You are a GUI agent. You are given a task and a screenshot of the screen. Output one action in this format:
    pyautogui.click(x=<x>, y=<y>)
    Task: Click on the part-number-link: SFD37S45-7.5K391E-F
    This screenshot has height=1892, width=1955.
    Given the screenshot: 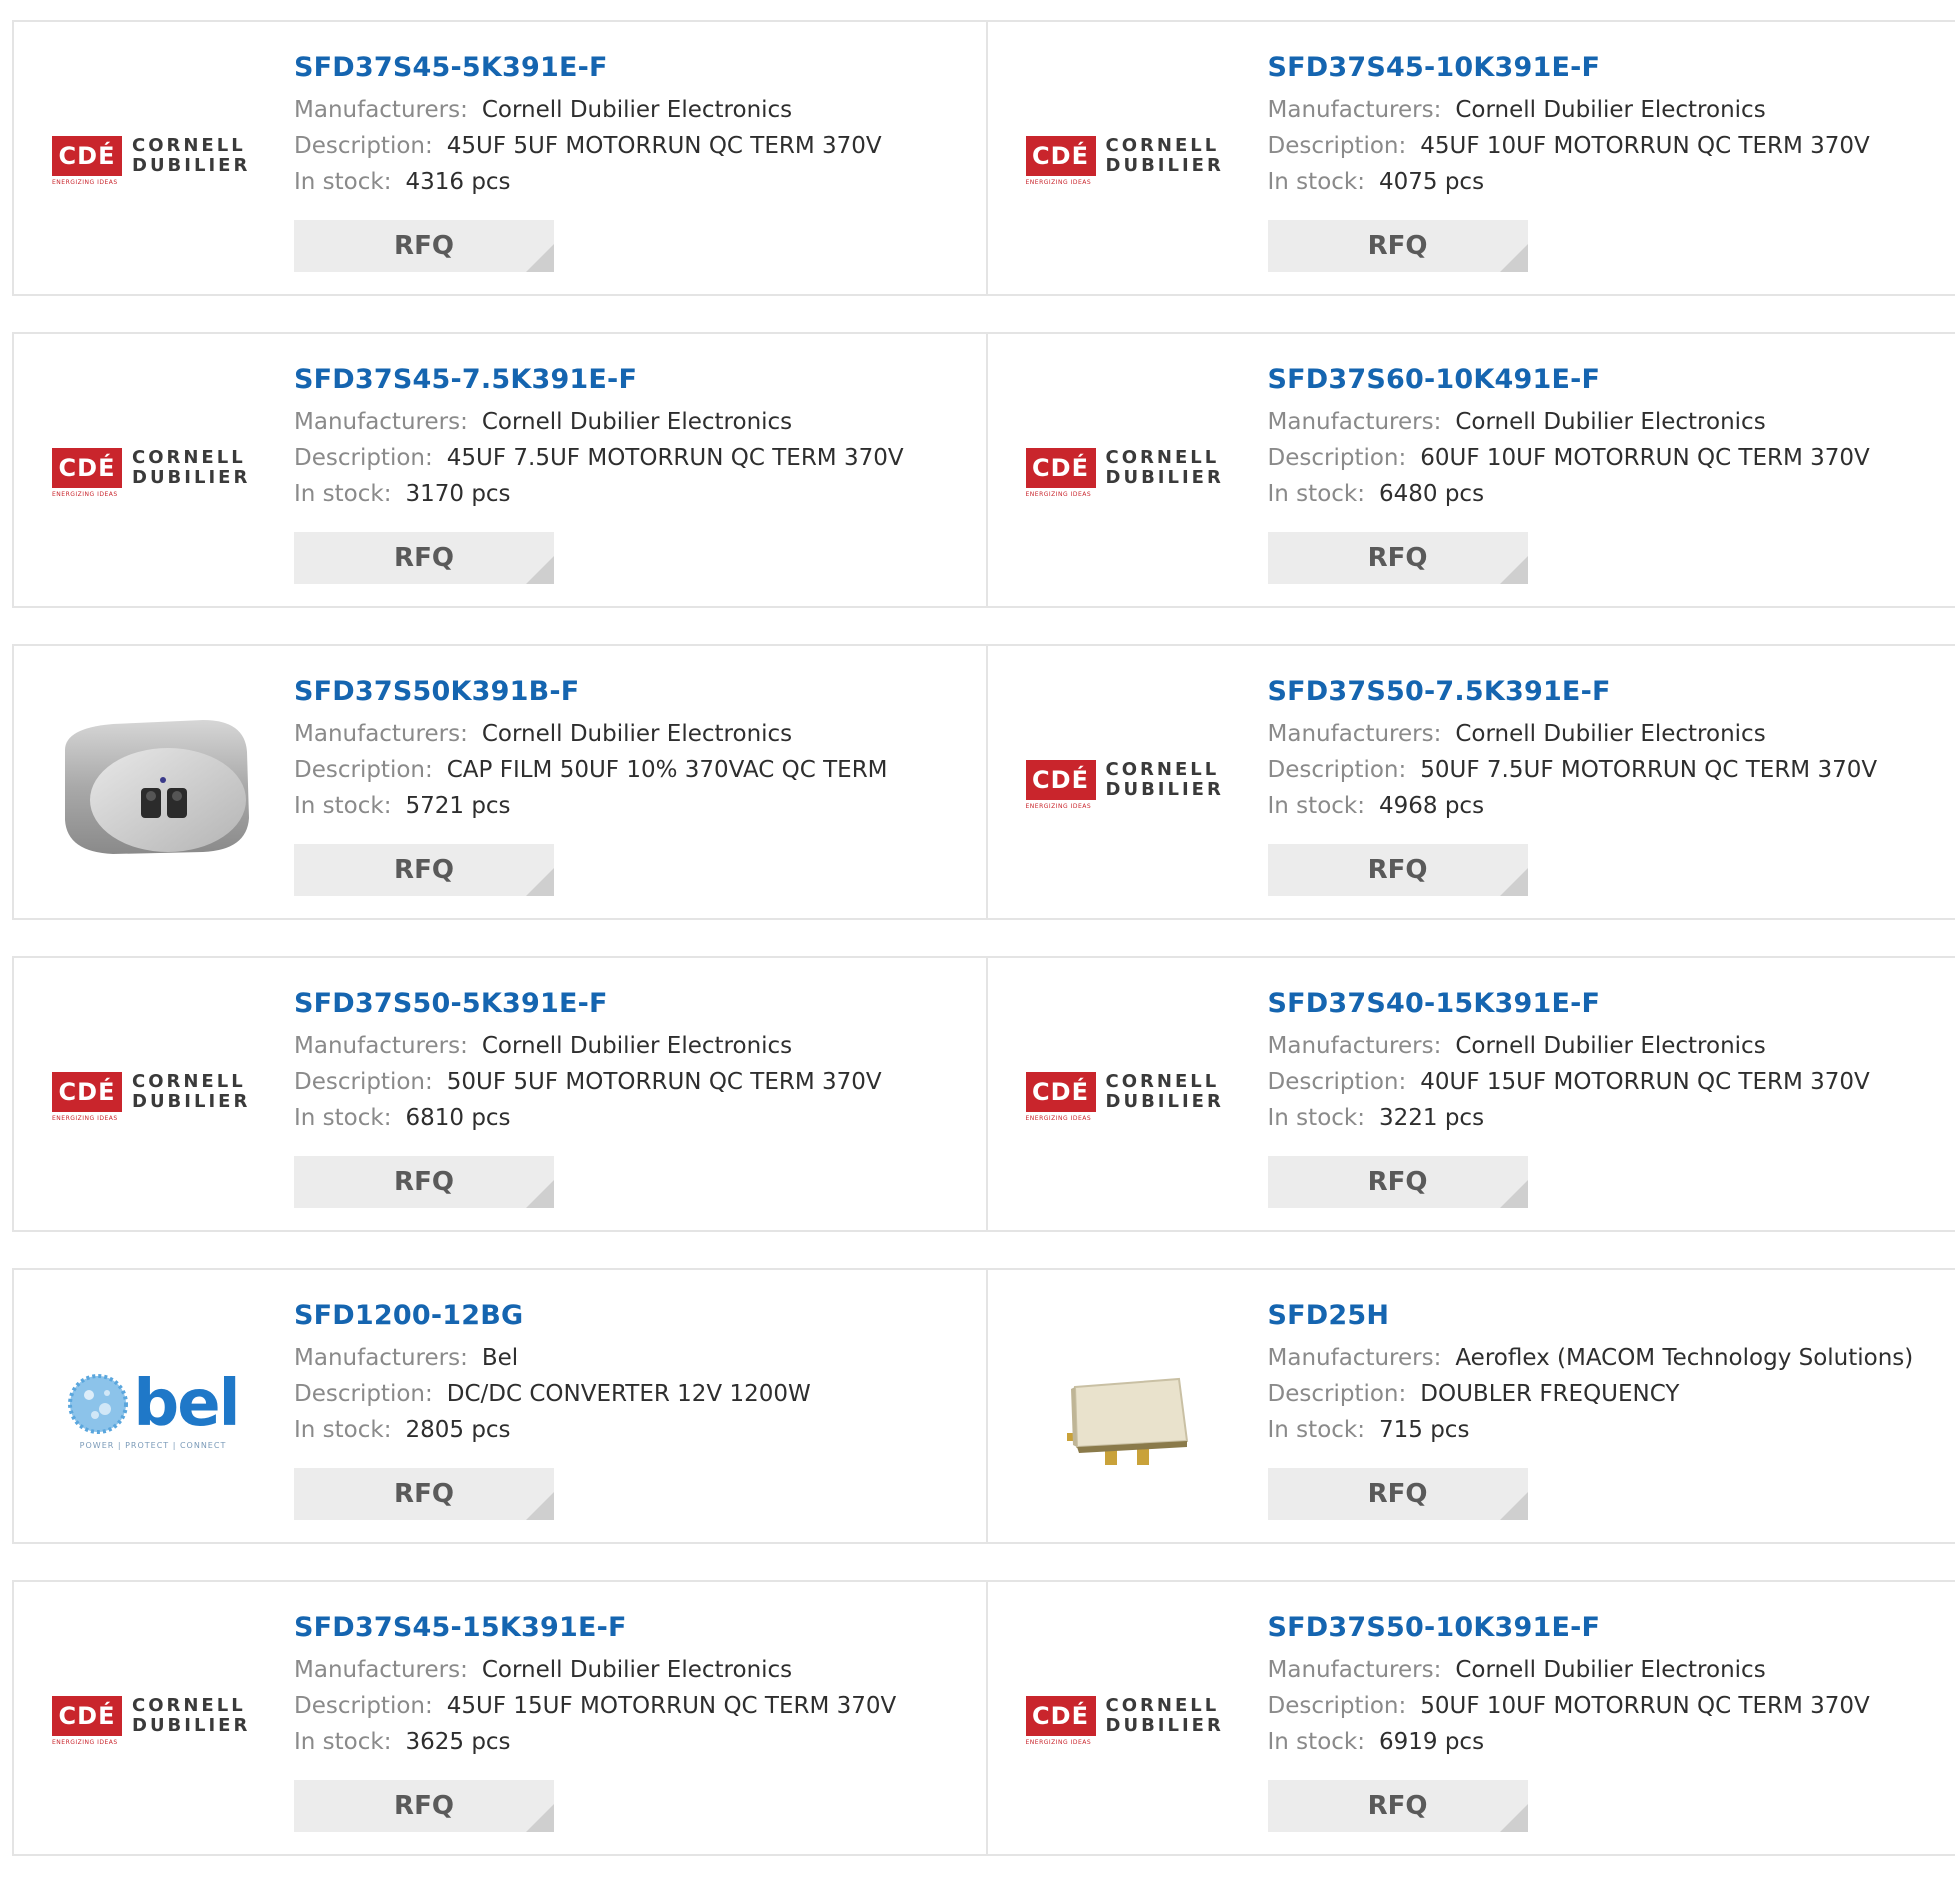 What is the action you would take?
    pyautogui.click(x=635, y=380)
    